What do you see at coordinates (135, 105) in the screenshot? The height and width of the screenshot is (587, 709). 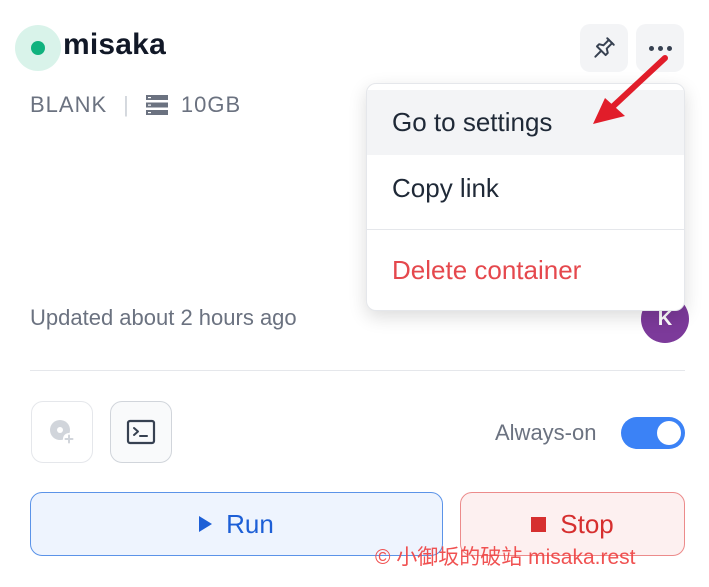 I see `container-meta: BLANK | 10GB` at bounding box center [135, 105].